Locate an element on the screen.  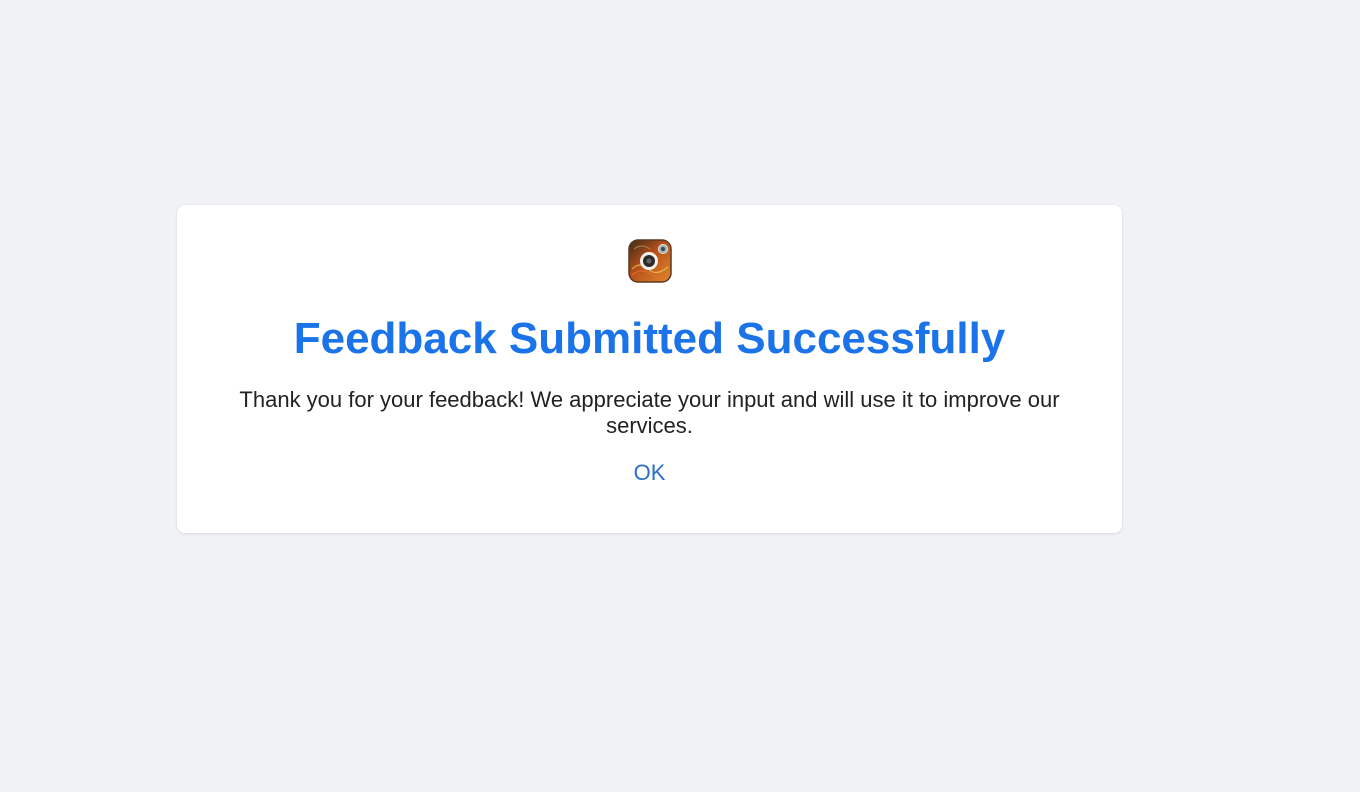
page-title: Feedback Submitted Successfully is located at coordinates (649, 338).